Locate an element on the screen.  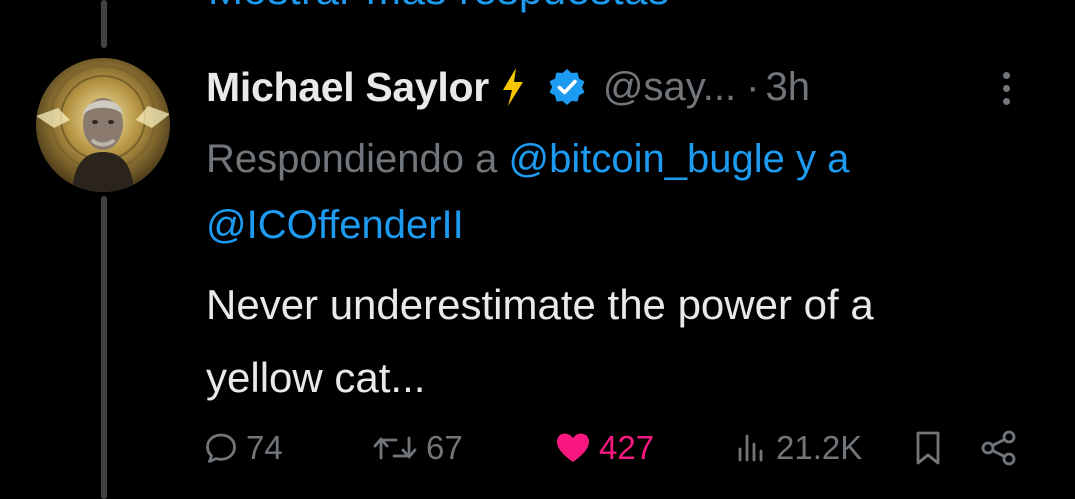
bookmark-button is located at coordinates (932, 448).